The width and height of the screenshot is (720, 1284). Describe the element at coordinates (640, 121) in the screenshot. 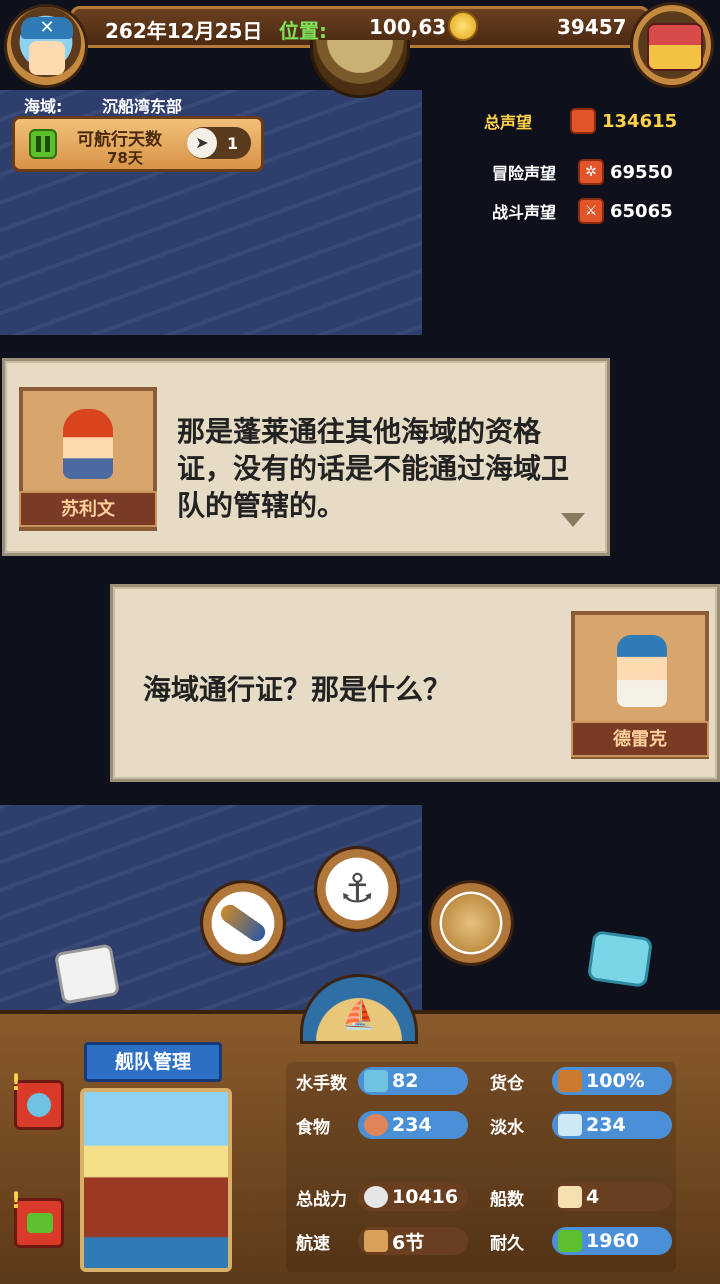

I see `total-reputation-value: 134615` at that location.